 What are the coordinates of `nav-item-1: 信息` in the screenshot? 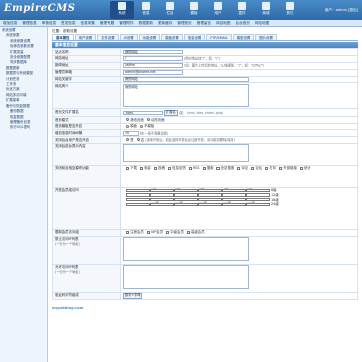 It's located at (146, 10).